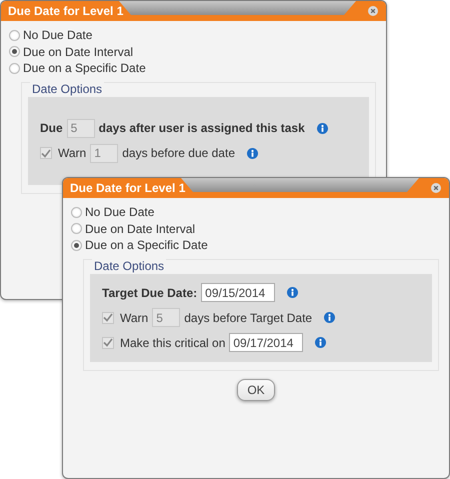 This screenshot has height=479, width=450. I want to click on field-label: Target Due Date:, so click(150, 293).